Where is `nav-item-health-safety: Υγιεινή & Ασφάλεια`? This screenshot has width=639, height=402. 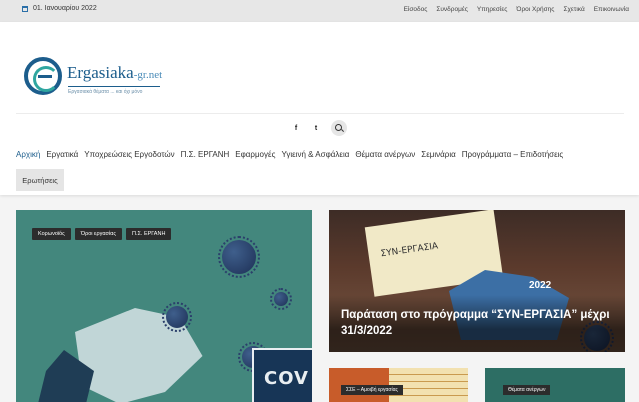 nav-item-health-safety: Υγιεινή & Ασφάλεια is located at coordinates (315, 154).